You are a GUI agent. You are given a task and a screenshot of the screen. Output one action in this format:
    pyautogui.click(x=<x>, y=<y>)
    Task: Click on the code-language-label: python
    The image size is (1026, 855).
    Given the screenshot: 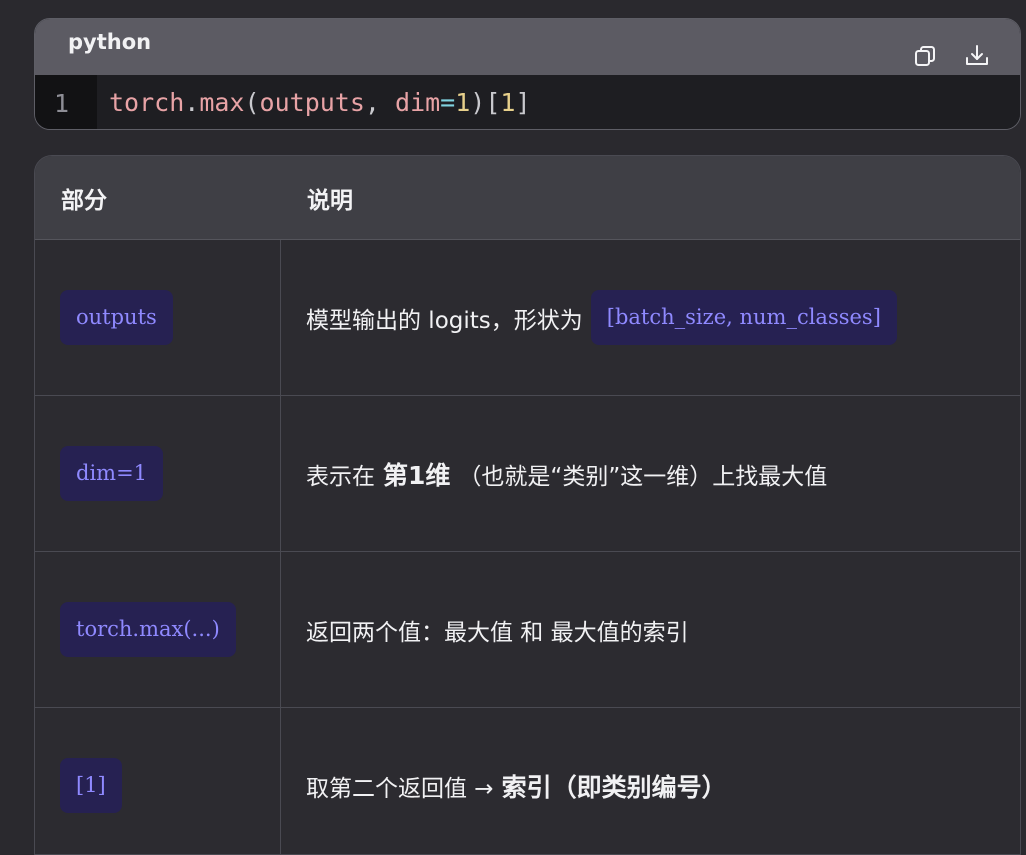 What is the action you would take?
    pyautogui.click(x=110, y=42)
    